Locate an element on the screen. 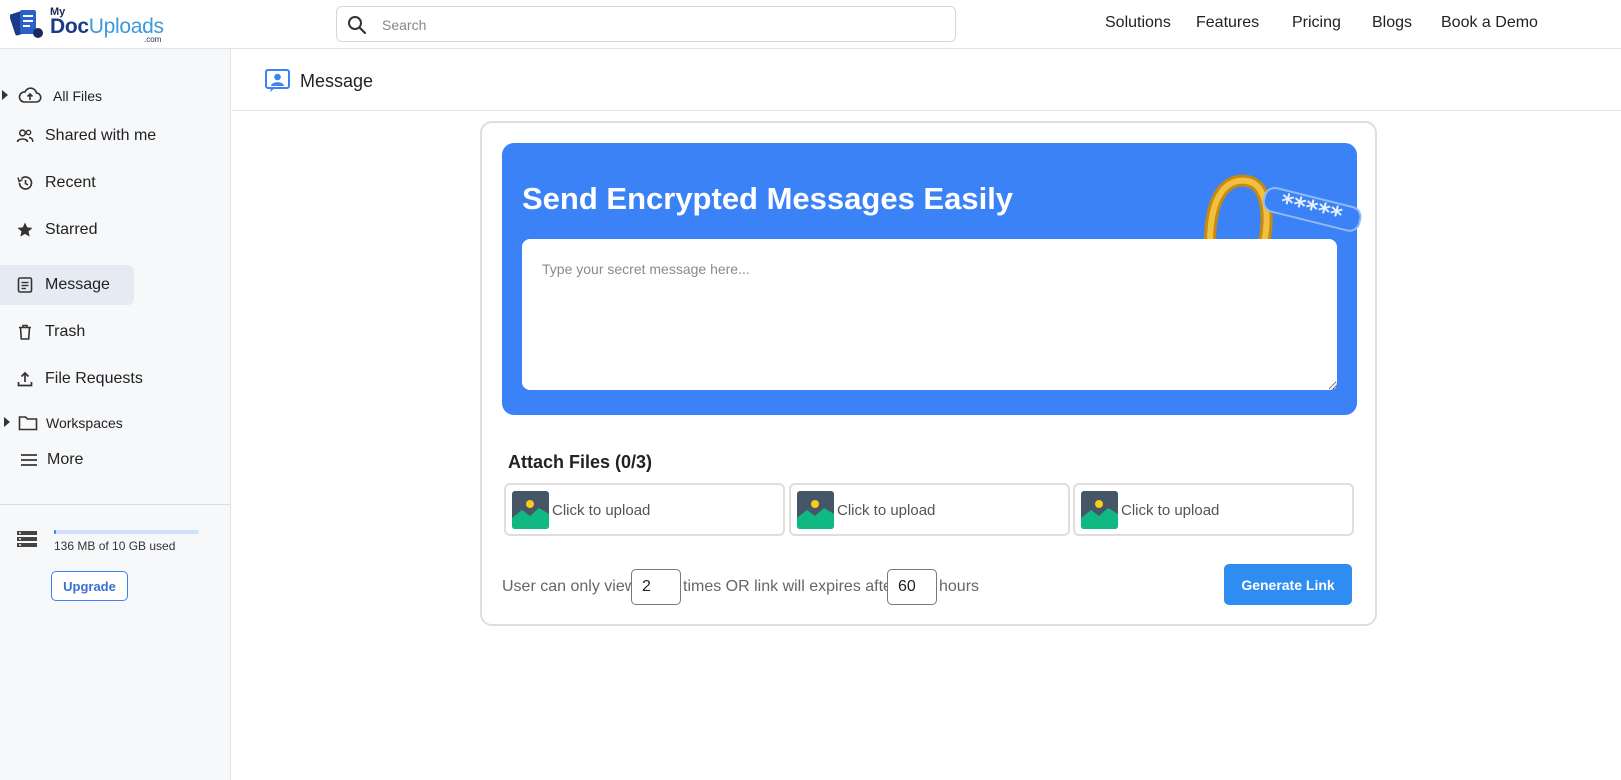  sidebar-item-shared: Shared with me is located at coordinates (78, 136).